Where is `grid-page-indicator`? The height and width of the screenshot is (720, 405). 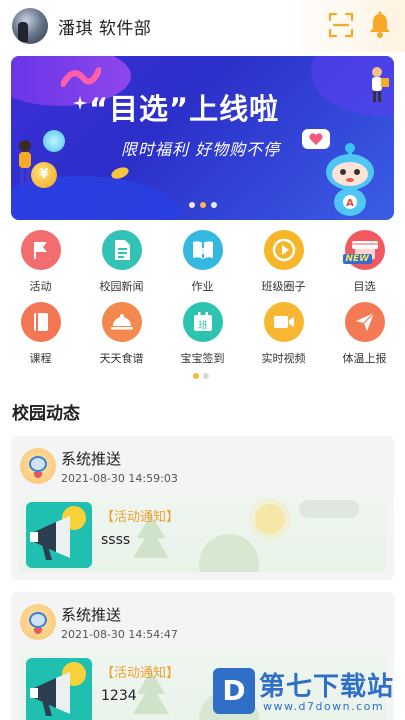 grid-page-indicator is located at coordinates (201, 376).